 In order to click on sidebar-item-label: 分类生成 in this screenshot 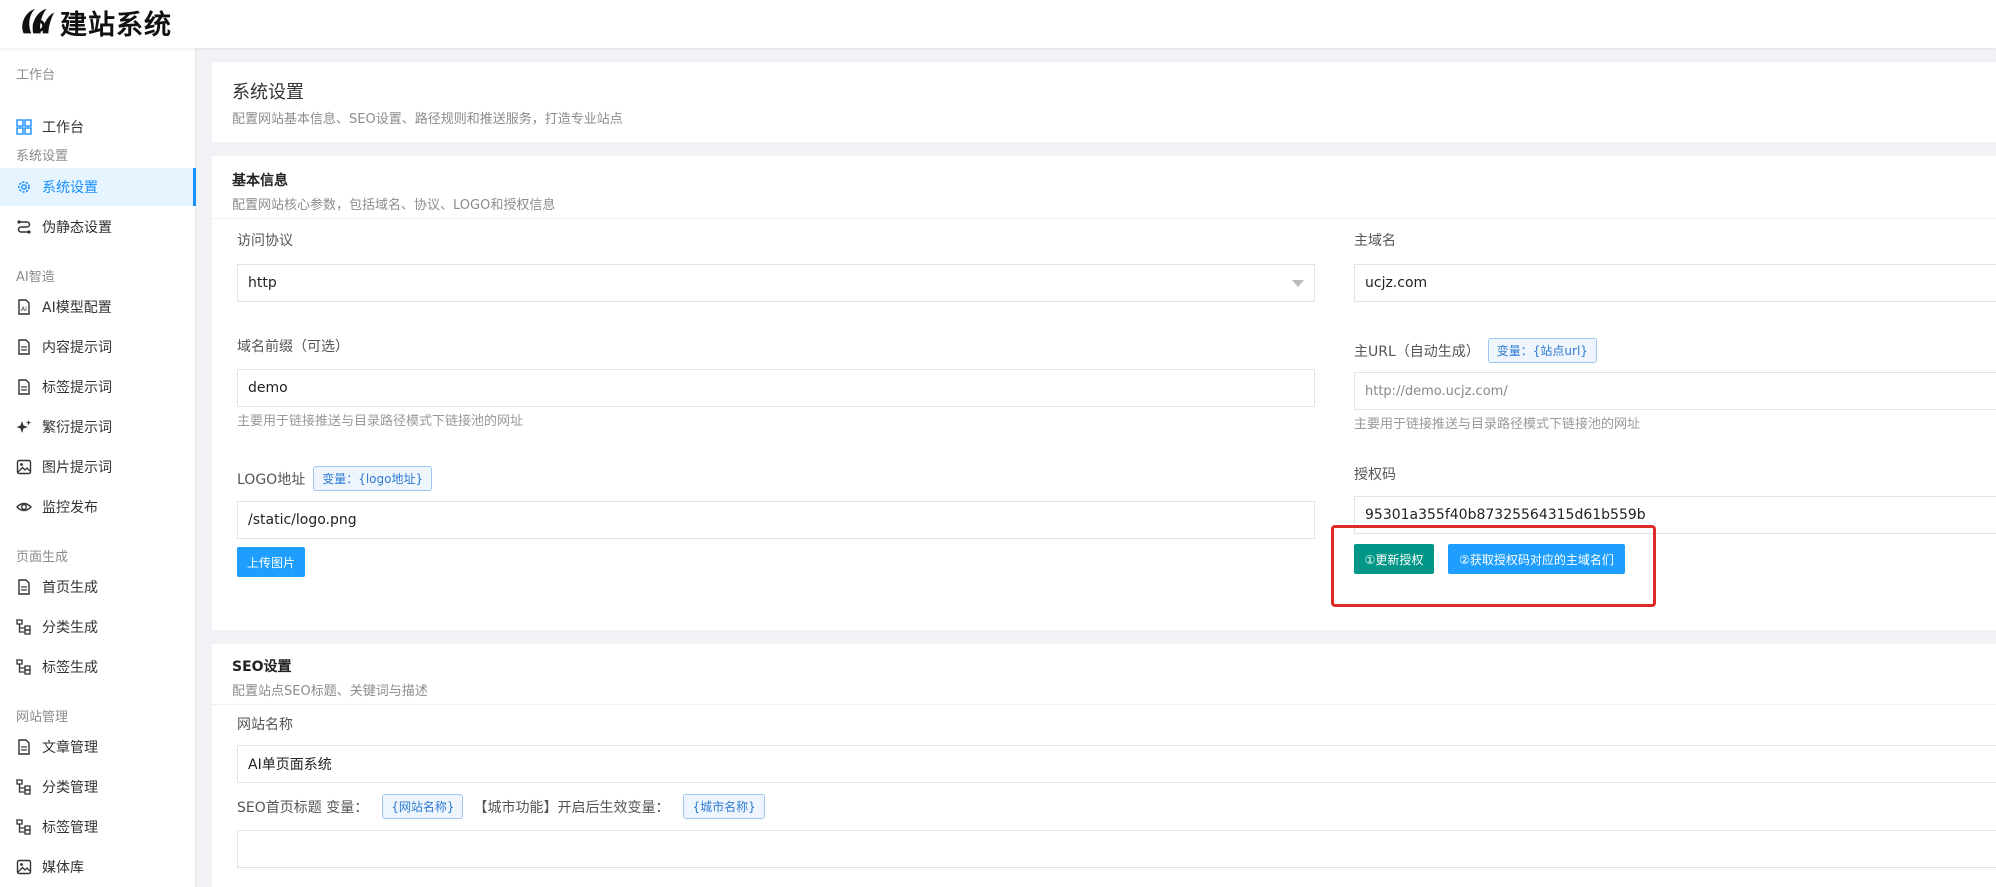, I will do `click(70, 628)`.